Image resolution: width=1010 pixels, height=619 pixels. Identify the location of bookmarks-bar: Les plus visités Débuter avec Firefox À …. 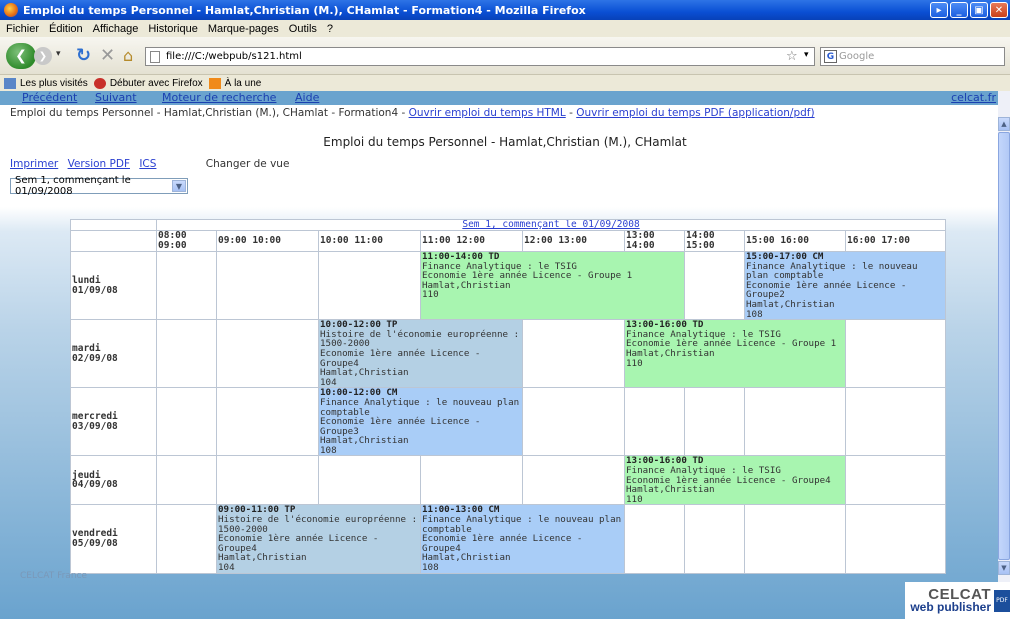
(505, 83).